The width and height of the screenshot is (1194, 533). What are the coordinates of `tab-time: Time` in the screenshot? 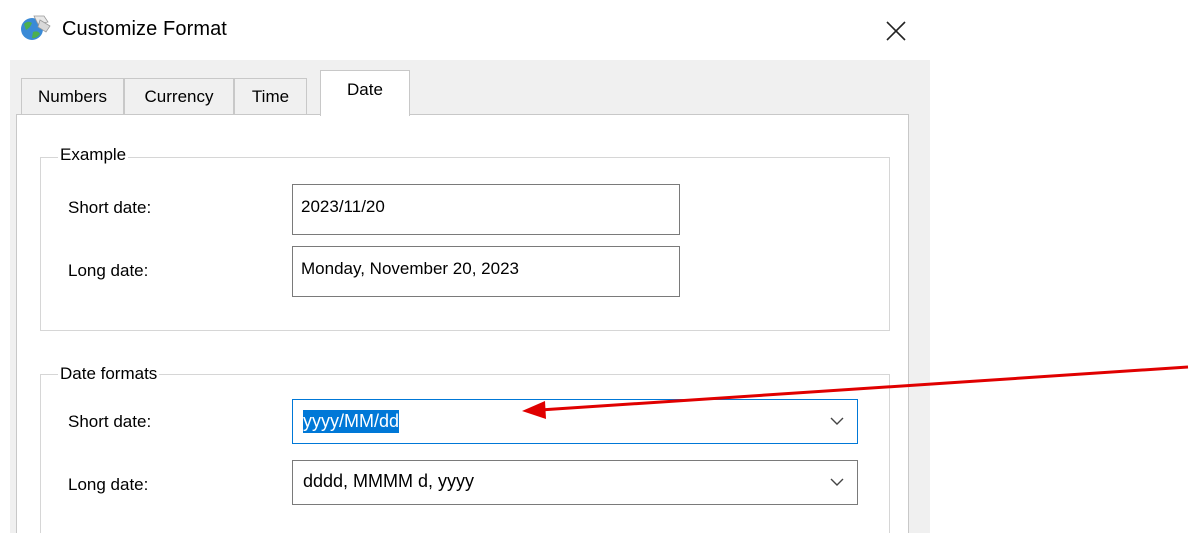 It's located at (270, 96).